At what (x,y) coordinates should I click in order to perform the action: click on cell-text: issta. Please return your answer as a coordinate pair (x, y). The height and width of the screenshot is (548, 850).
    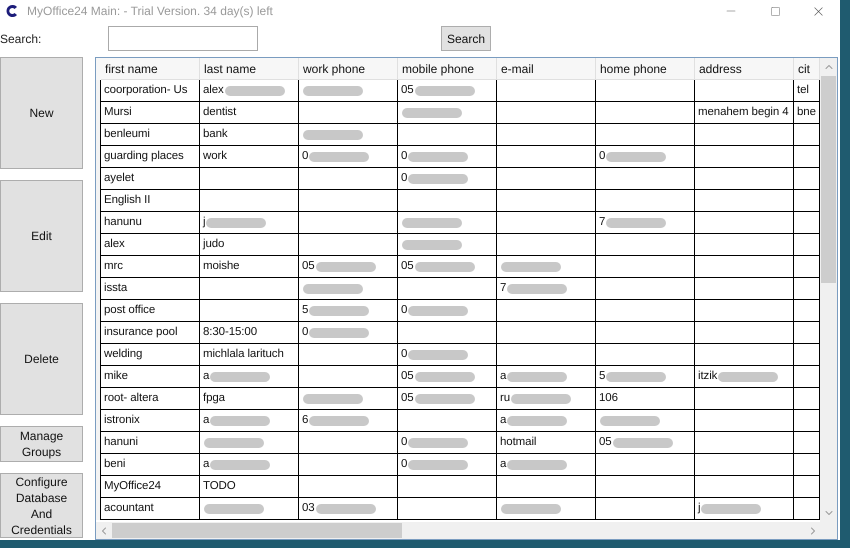
    Looking at the image, I should click on (116, 288).